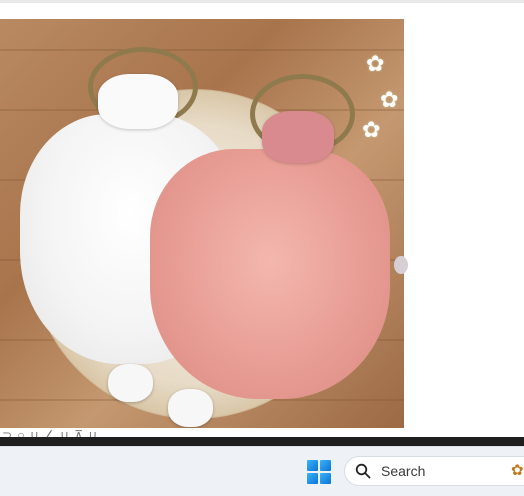 Image resolution: width=524 pixels, height=496 pixels. Describe the element at coordinates (363, 471) in the screenshot. I see `search-icon` at that location.